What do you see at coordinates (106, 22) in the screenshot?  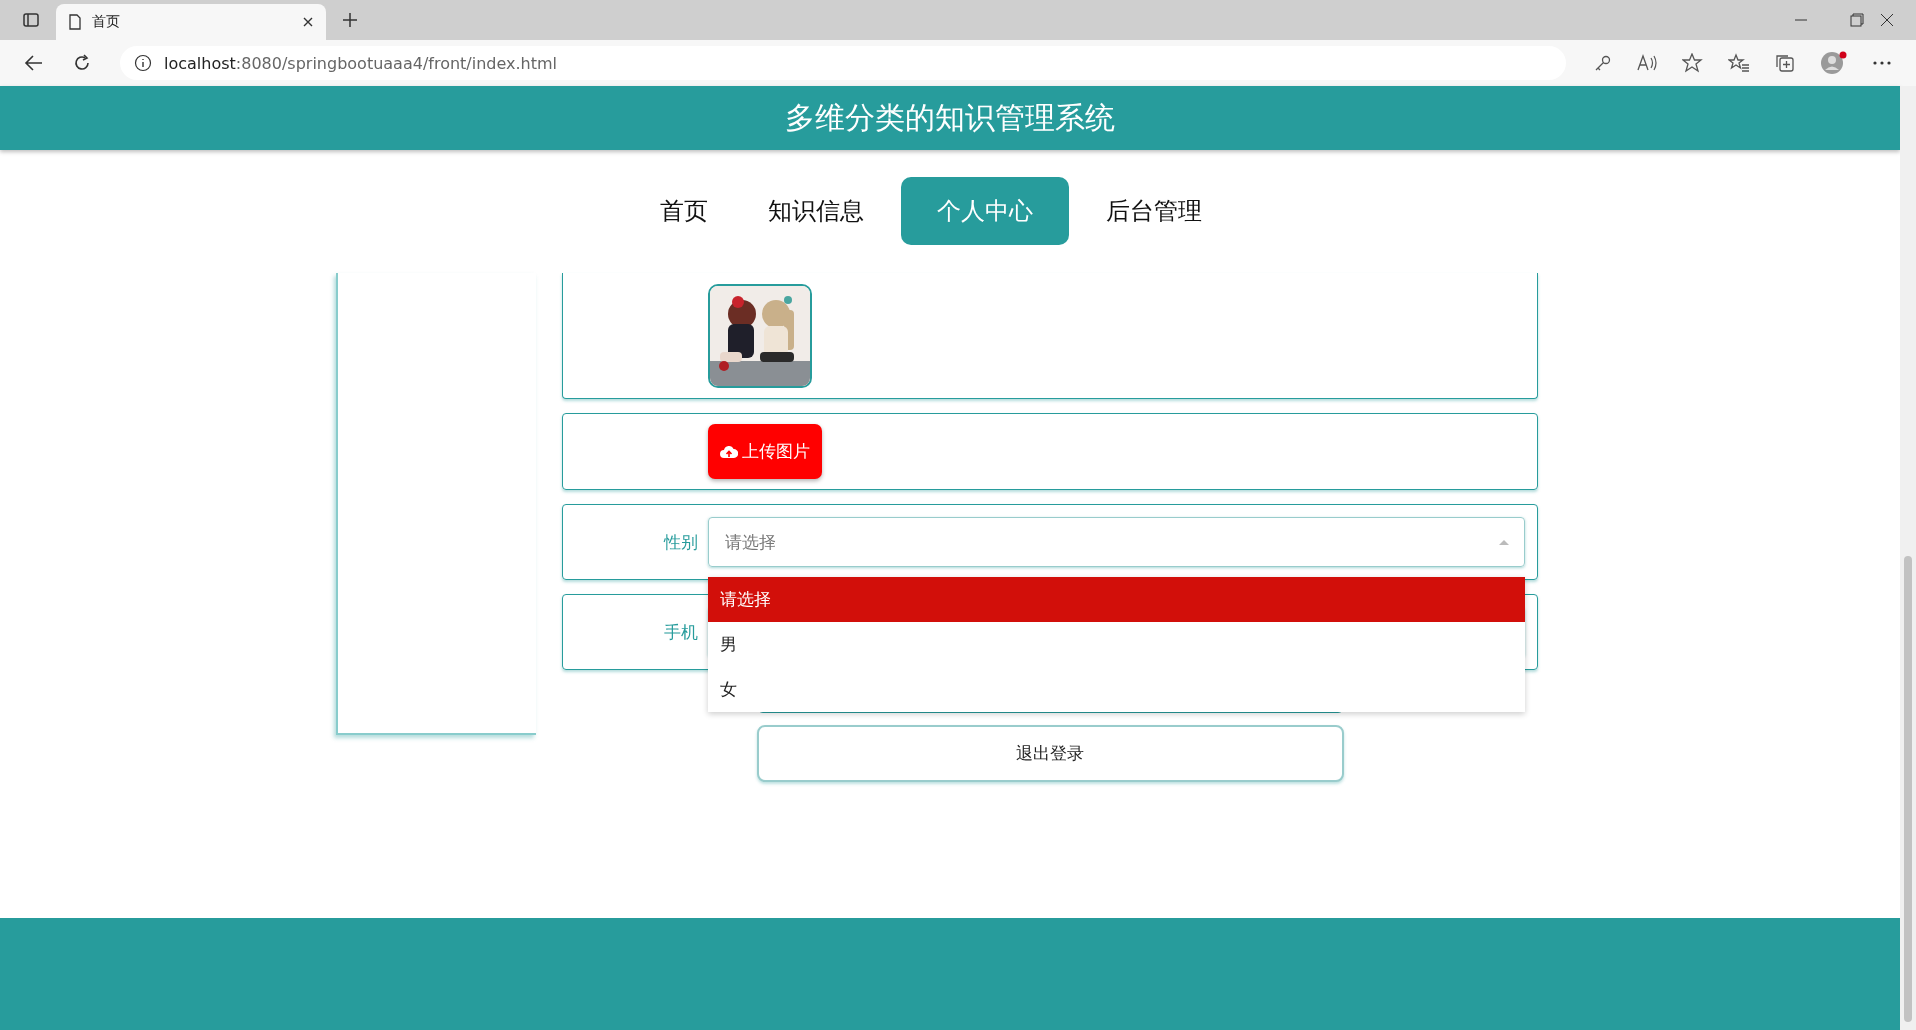 I see `tab-title: 首页` at bounding box center [106, 22].